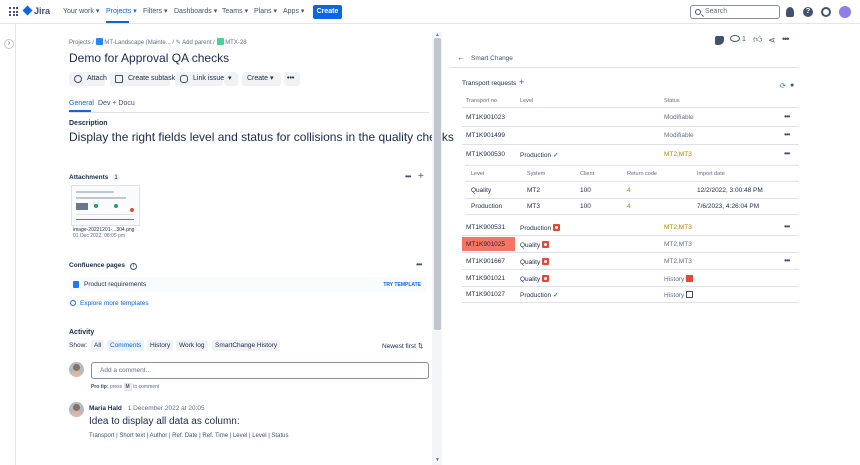 The width and height of the screenshot is (860, 465). What do you see at coordinates (195, 11) in the screenshot?
I see `nav-dashboards: Dashboards ▾` at bounding box center [195, 11].